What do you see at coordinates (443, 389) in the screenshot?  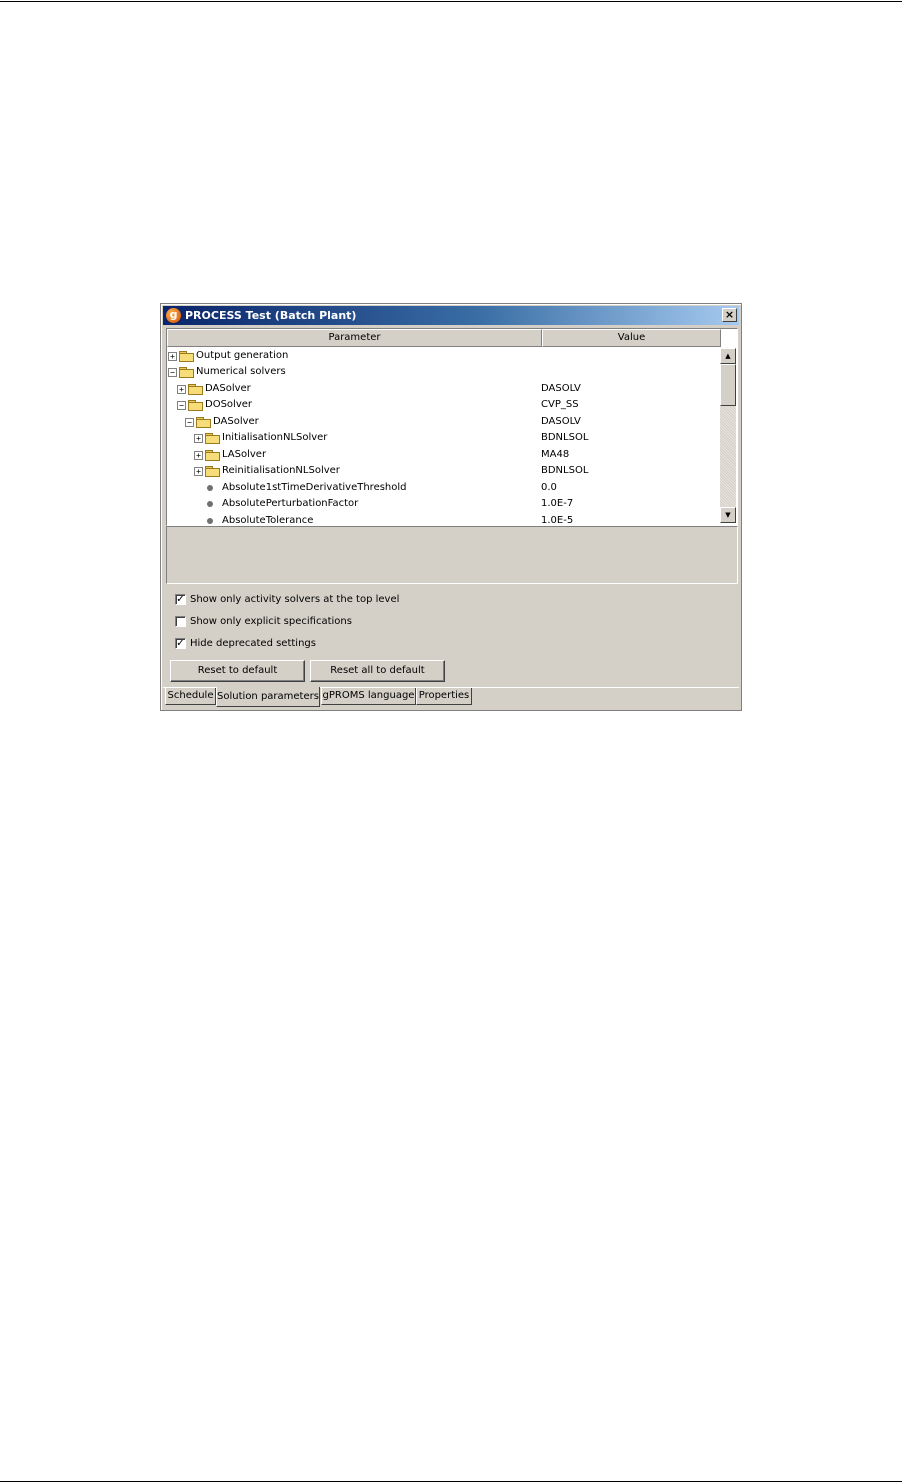 I see `tree-row-dasolver: + DASolver DASOLV` at bounding box center [443, 389].